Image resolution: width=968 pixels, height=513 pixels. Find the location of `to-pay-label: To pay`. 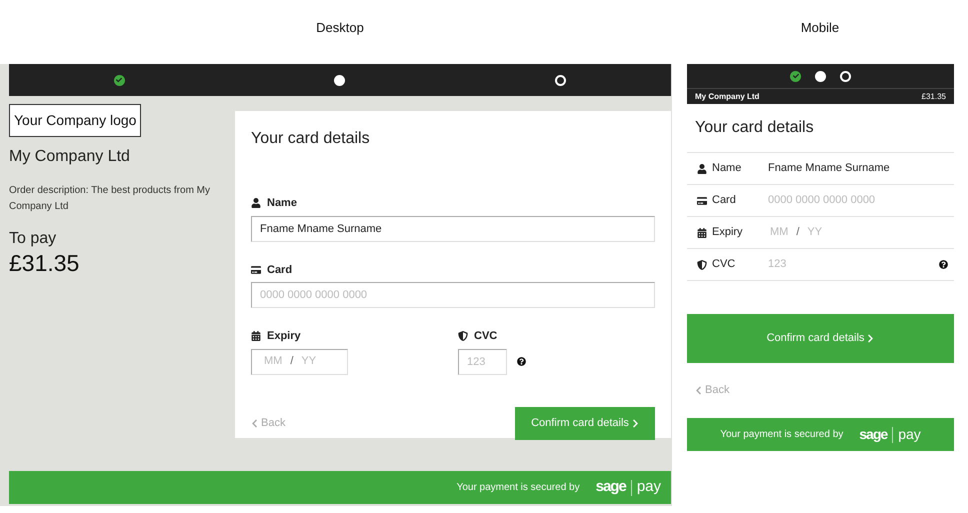

to-pay-label: To pay is located at coordinates (33, 239).